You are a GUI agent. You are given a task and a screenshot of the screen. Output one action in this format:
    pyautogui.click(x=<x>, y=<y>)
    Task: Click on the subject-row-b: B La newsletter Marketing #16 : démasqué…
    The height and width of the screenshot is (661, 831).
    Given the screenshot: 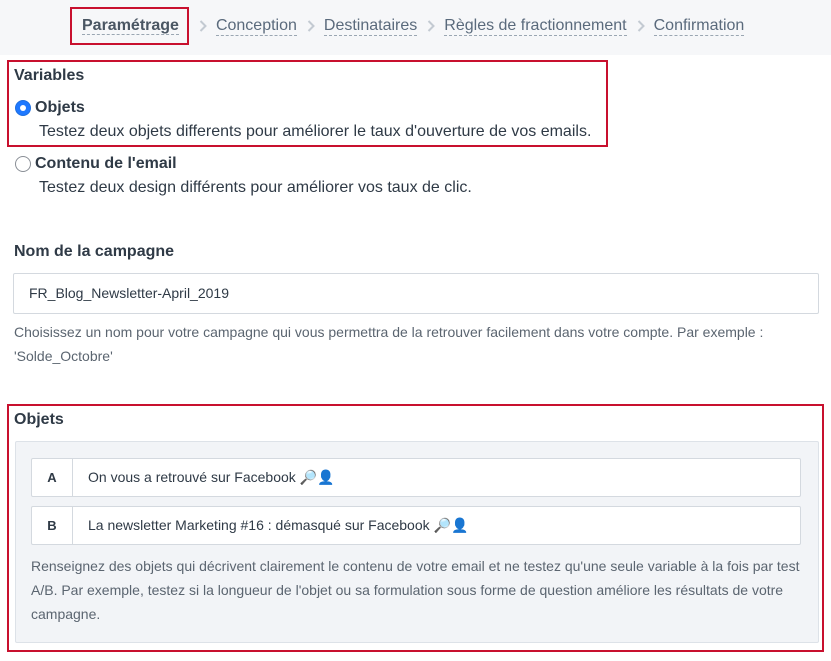 What is the action you would take?
    pyautogui.click(x=416, y=525)
    